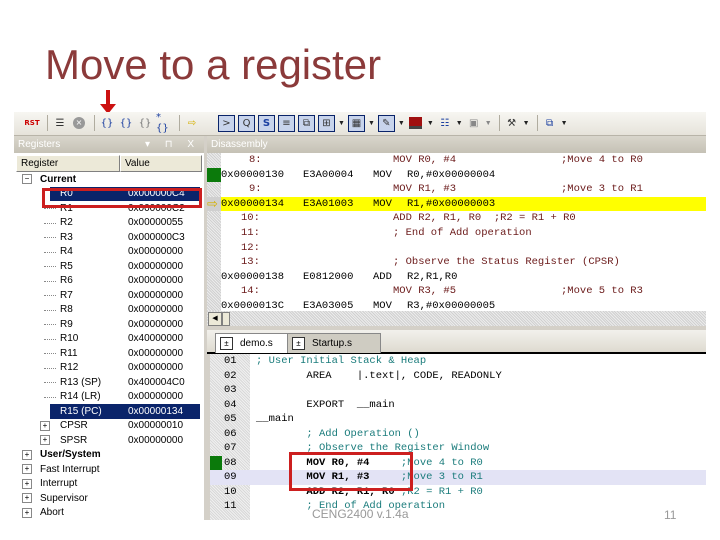 This screenshot has width=720, height=540. Describe the element at coordinates (550, 123) in the screenshot. I see `window-layout-icon: ⧉` at that location.